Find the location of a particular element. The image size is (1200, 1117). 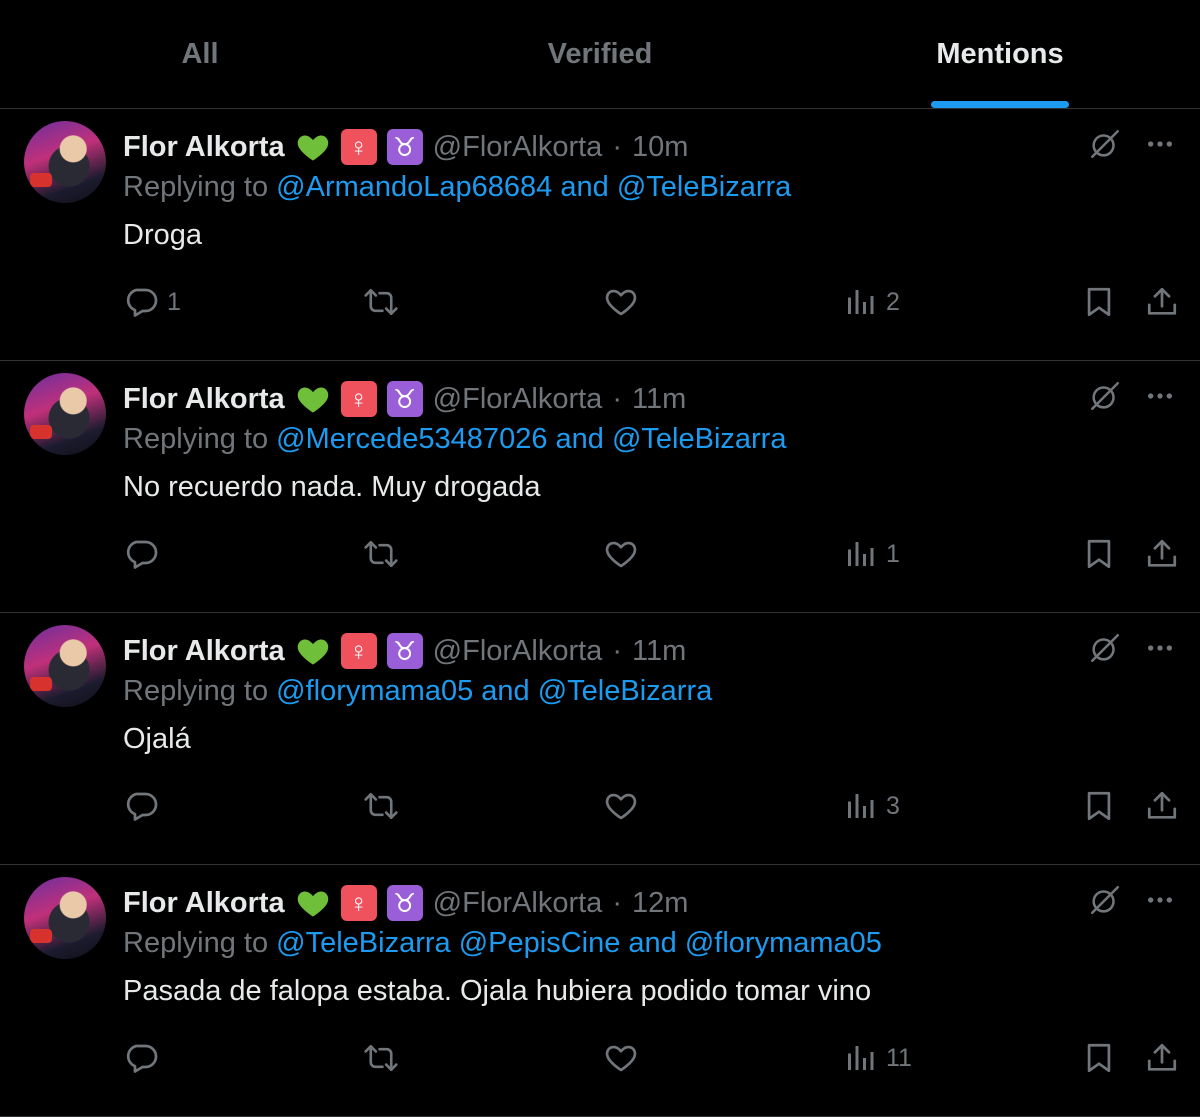

taurus-icon: ♉ is located at coordinates (404, 903).